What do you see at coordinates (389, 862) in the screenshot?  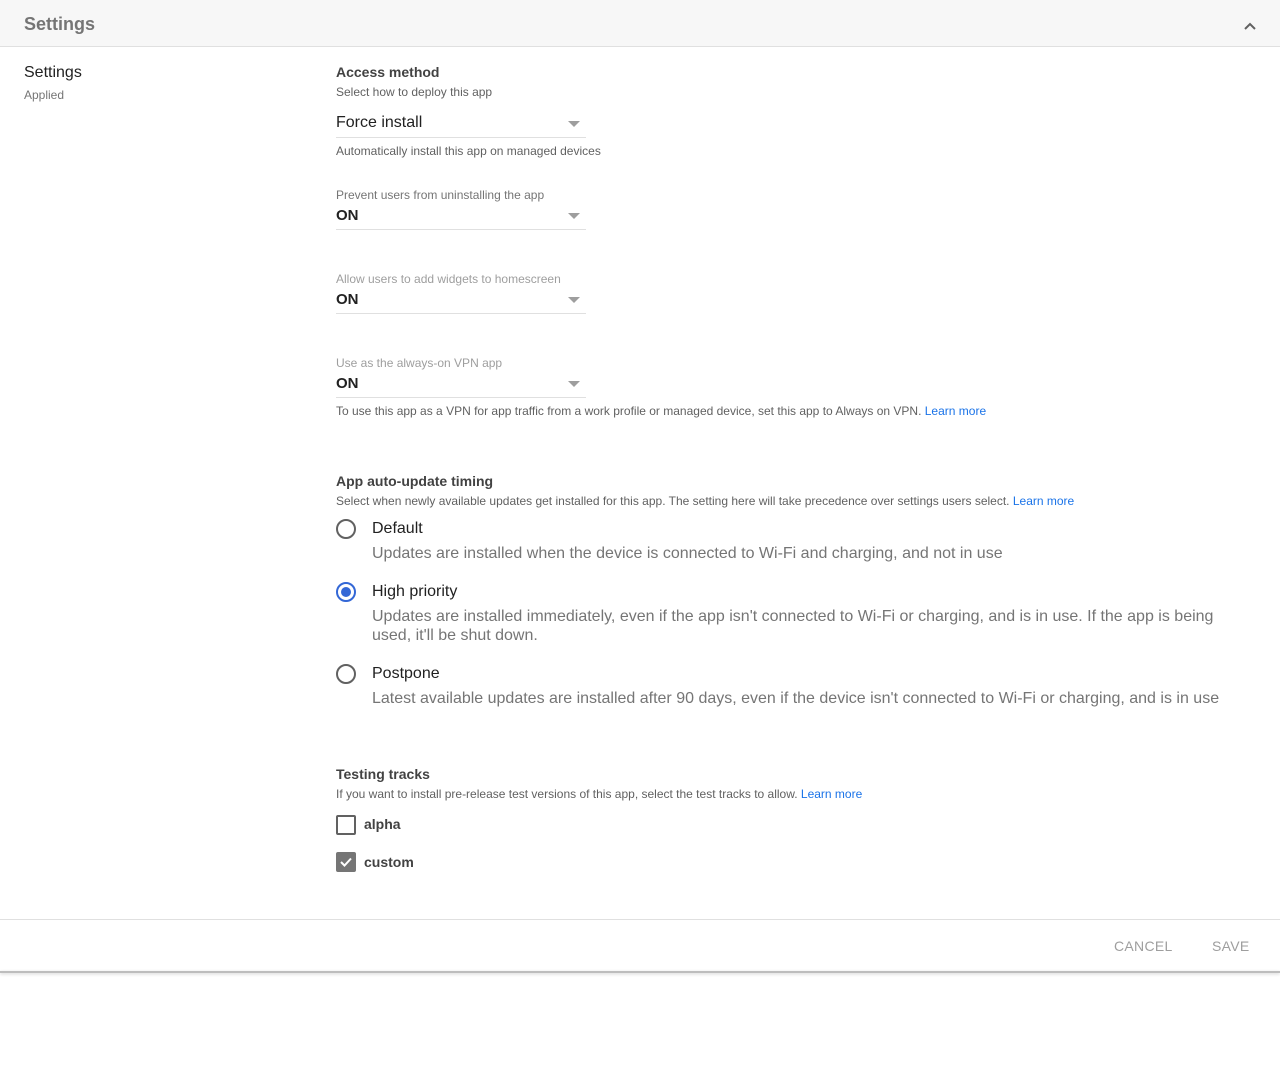 I see `checkbox-custom-label: custom` at bounding box center [389, 862].